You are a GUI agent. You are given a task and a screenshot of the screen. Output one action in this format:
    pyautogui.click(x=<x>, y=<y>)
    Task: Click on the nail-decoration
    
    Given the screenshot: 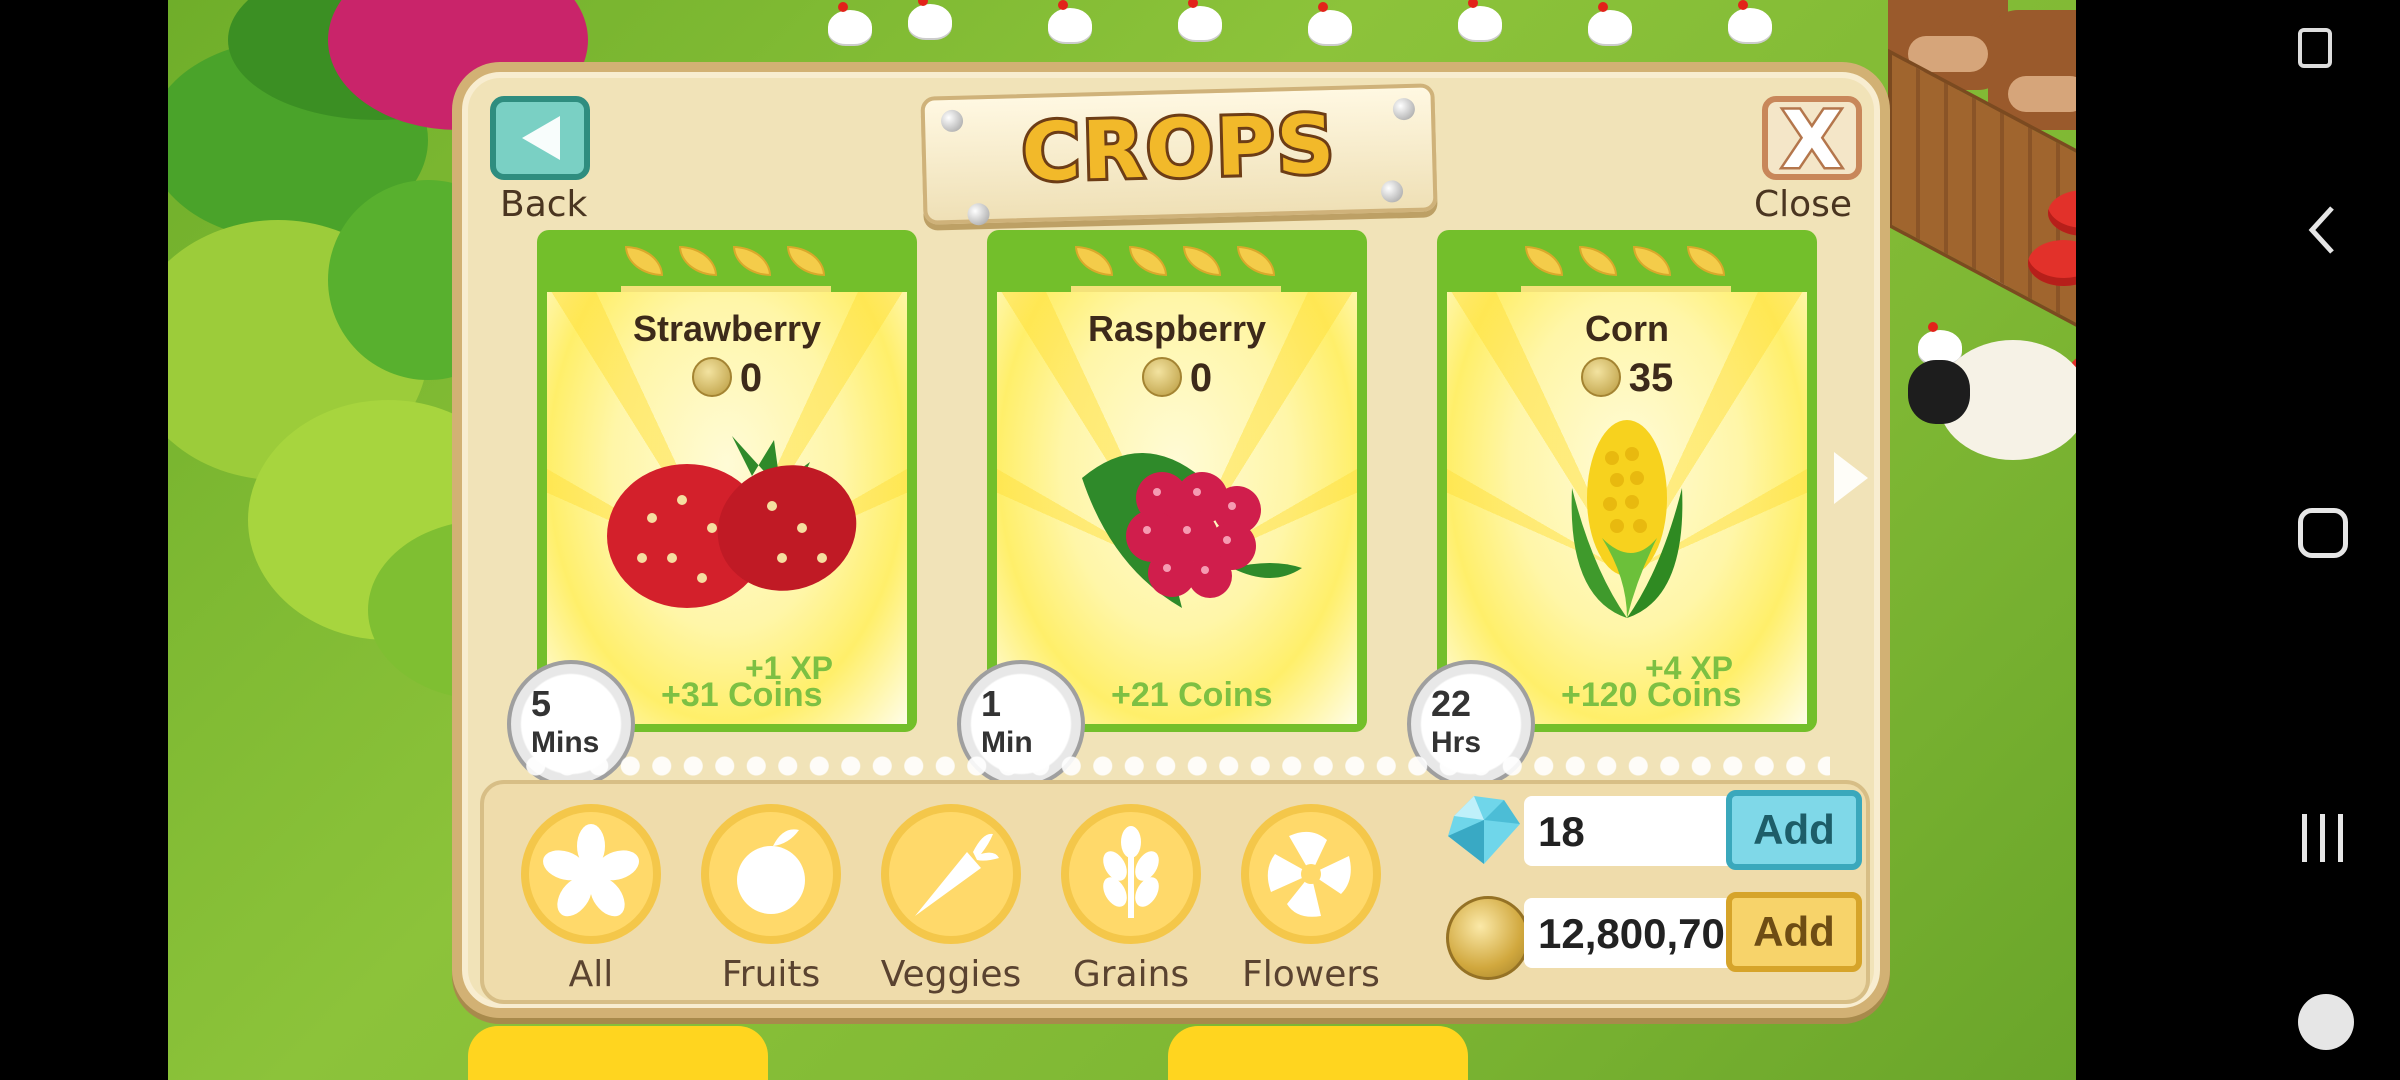 What is the action you would take?
    pyautogui.click(x=978, y=214)
    